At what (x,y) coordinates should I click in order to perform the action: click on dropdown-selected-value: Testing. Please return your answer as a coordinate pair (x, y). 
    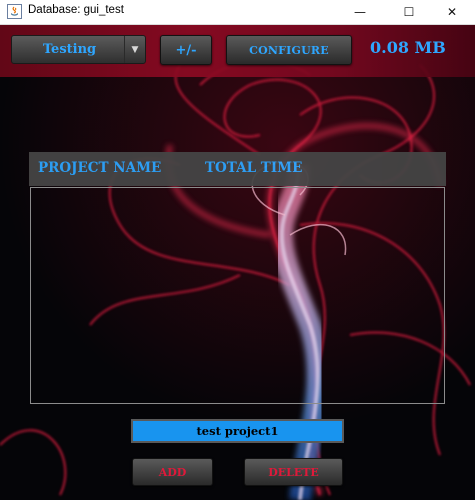
    Looking at the image, I should click on (69, 49).